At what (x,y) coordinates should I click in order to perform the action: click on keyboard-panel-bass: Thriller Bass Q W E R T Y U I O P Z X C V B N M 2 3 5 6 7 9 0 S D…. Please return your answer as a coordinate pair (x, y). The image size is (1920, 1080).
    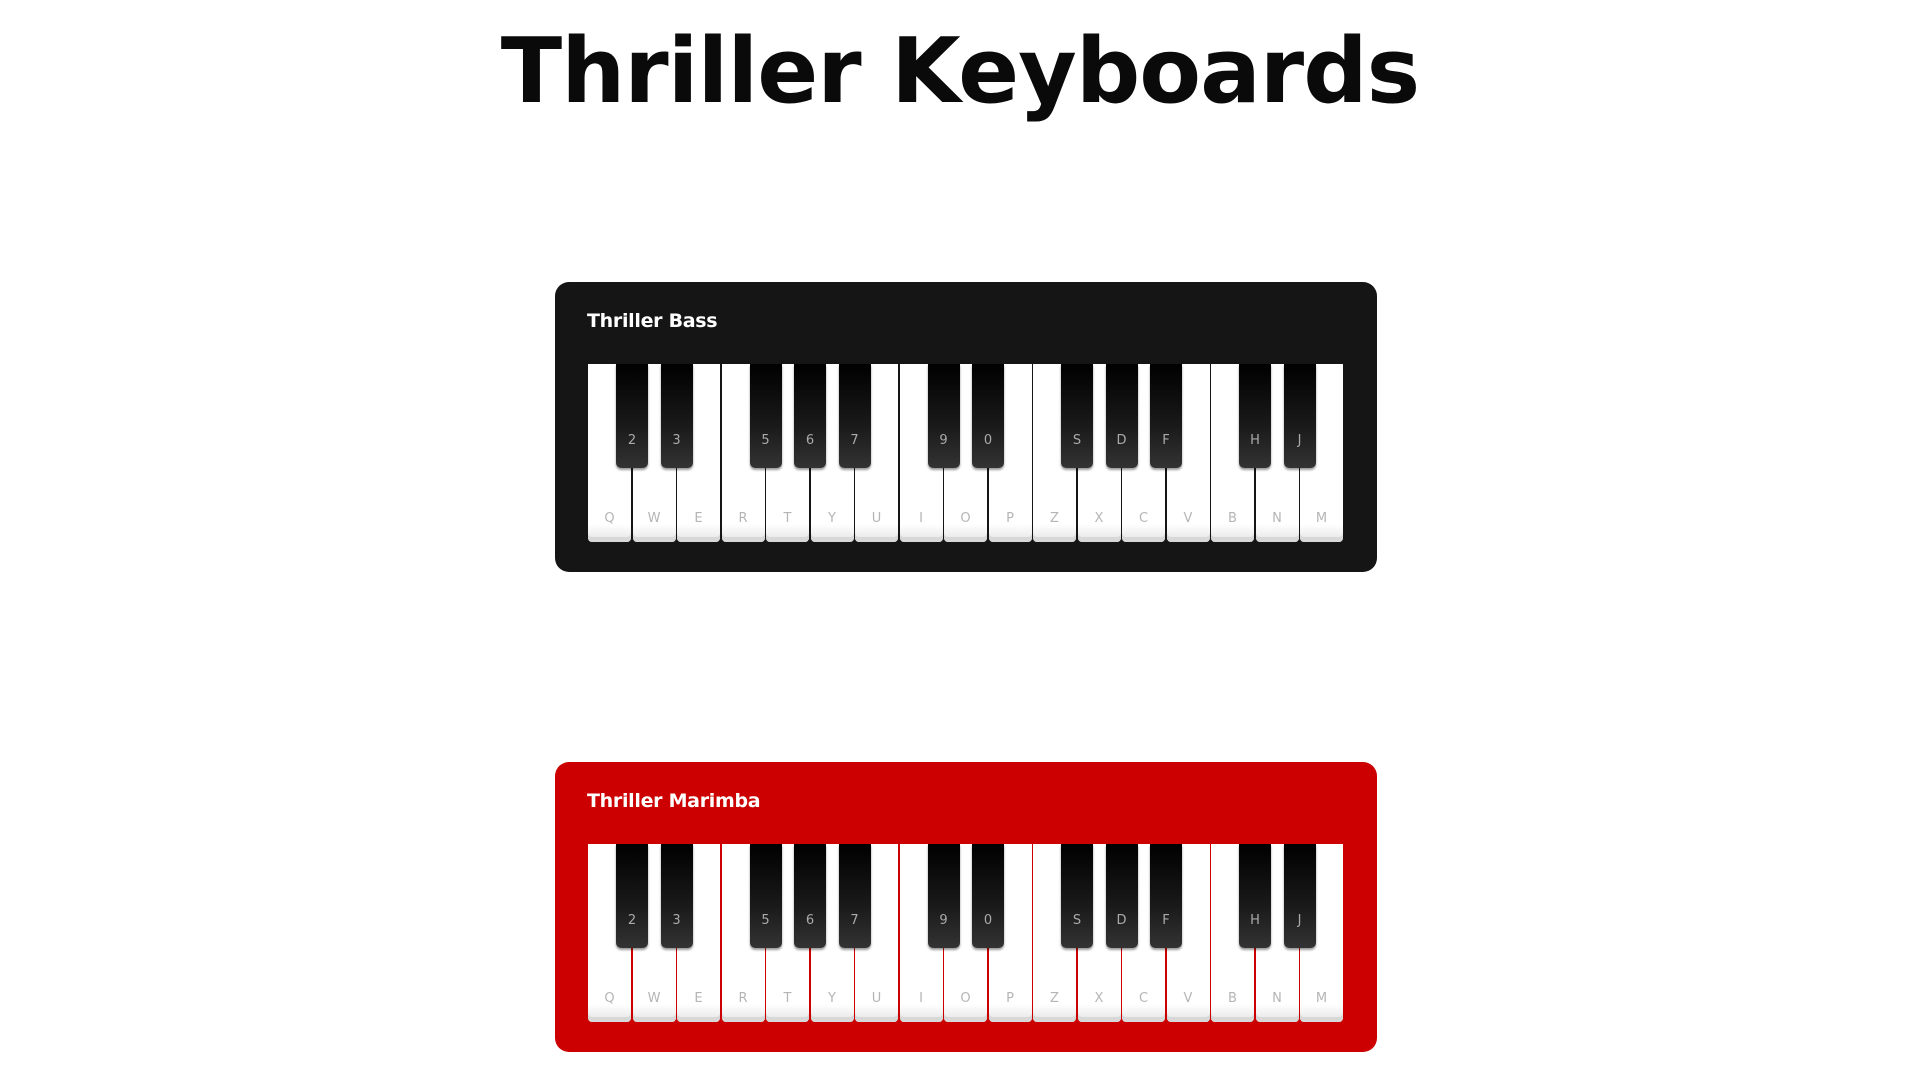
    Looking at the image, I should click on (966, 427).